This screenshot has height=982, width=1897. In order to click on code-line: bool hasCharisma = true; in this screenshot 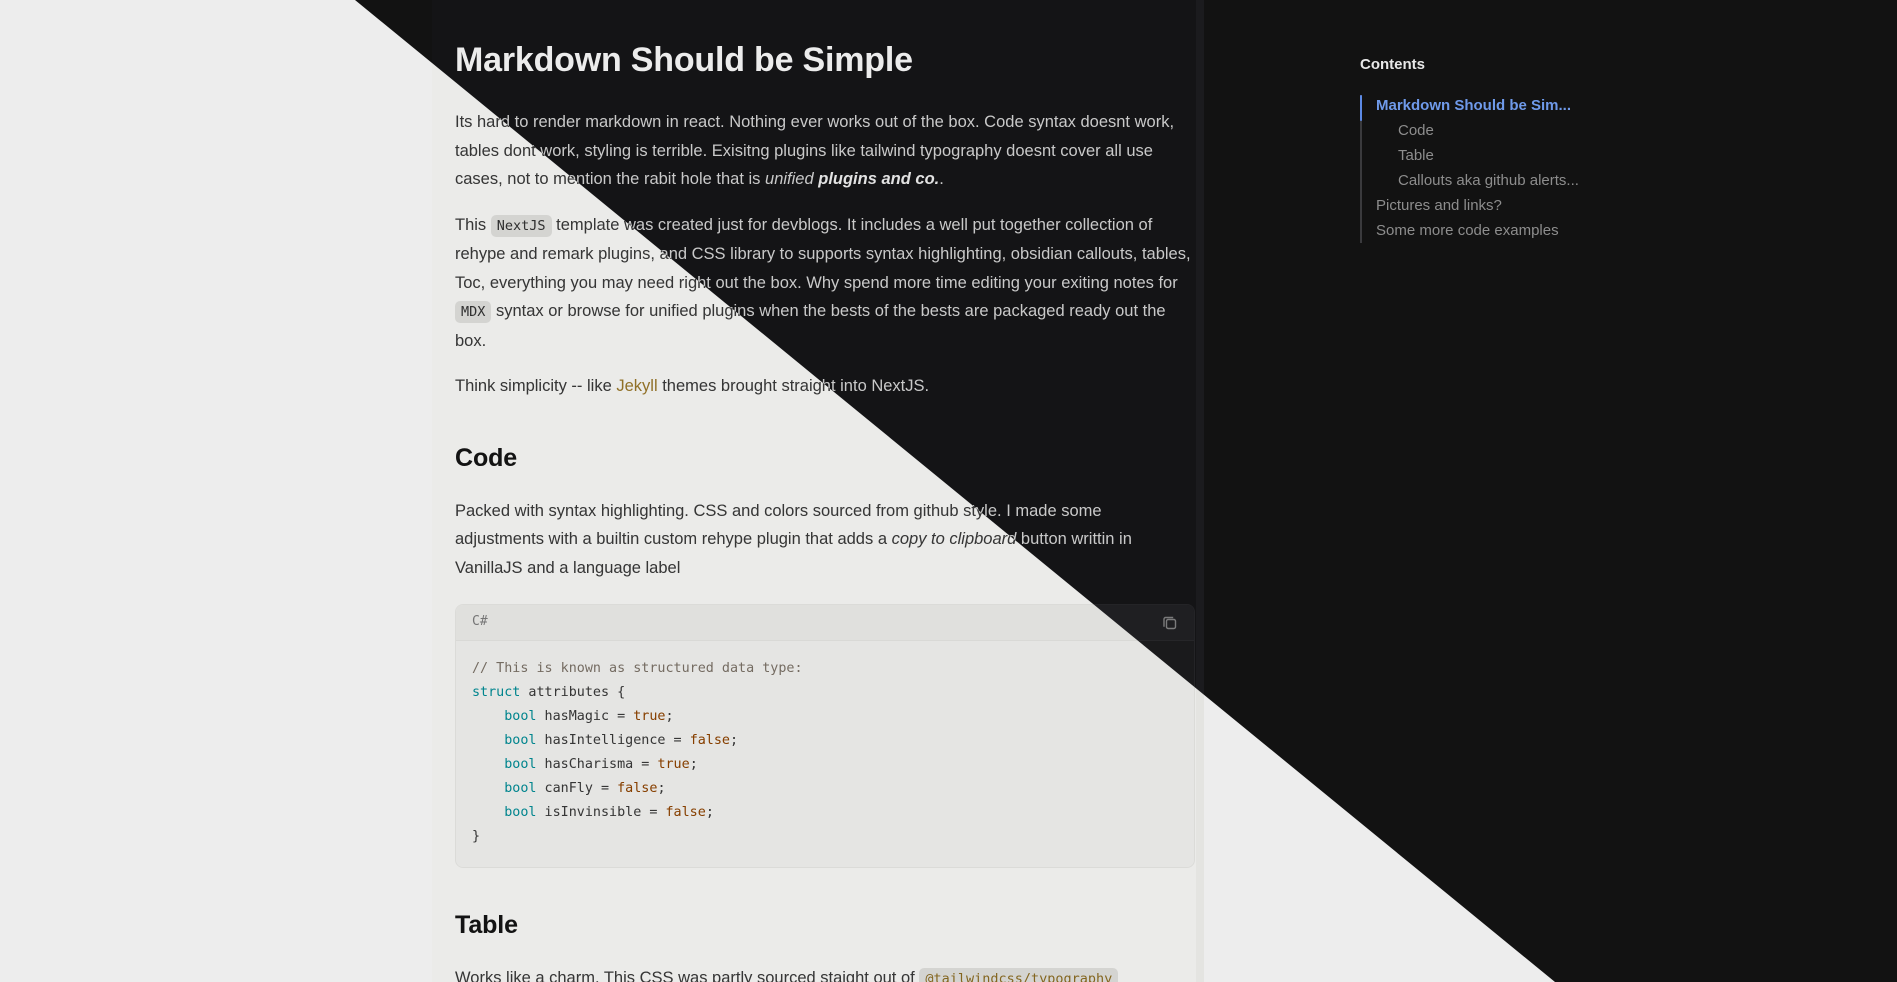, I will do `click(585, 764)`.